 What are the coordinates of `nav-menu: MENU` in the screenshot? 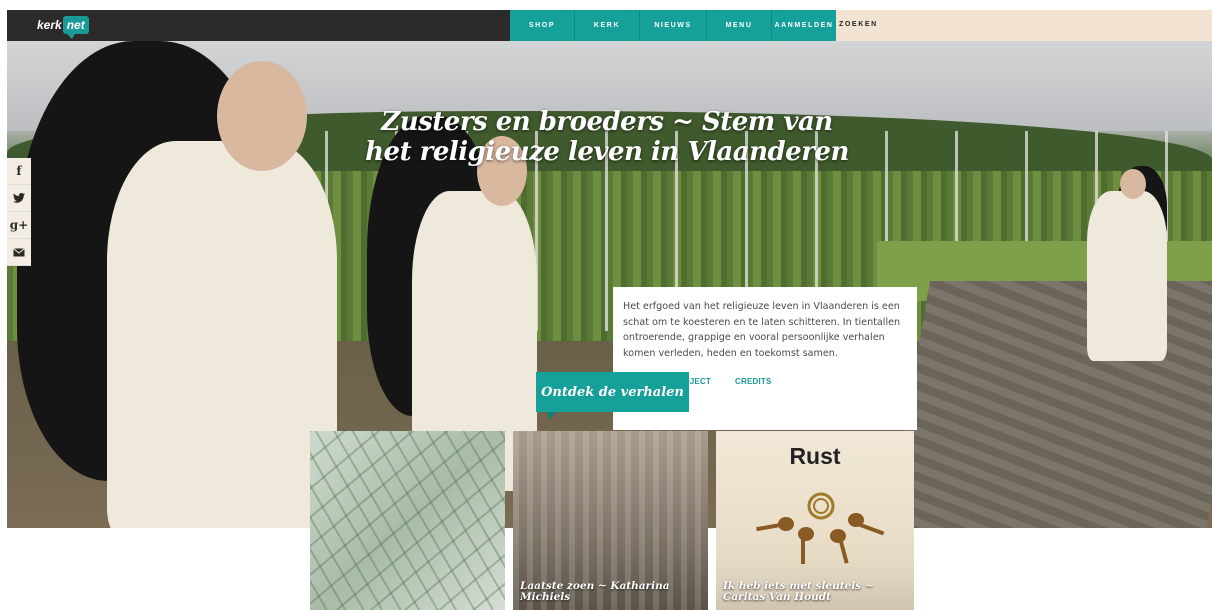 It's located at (739, 25).